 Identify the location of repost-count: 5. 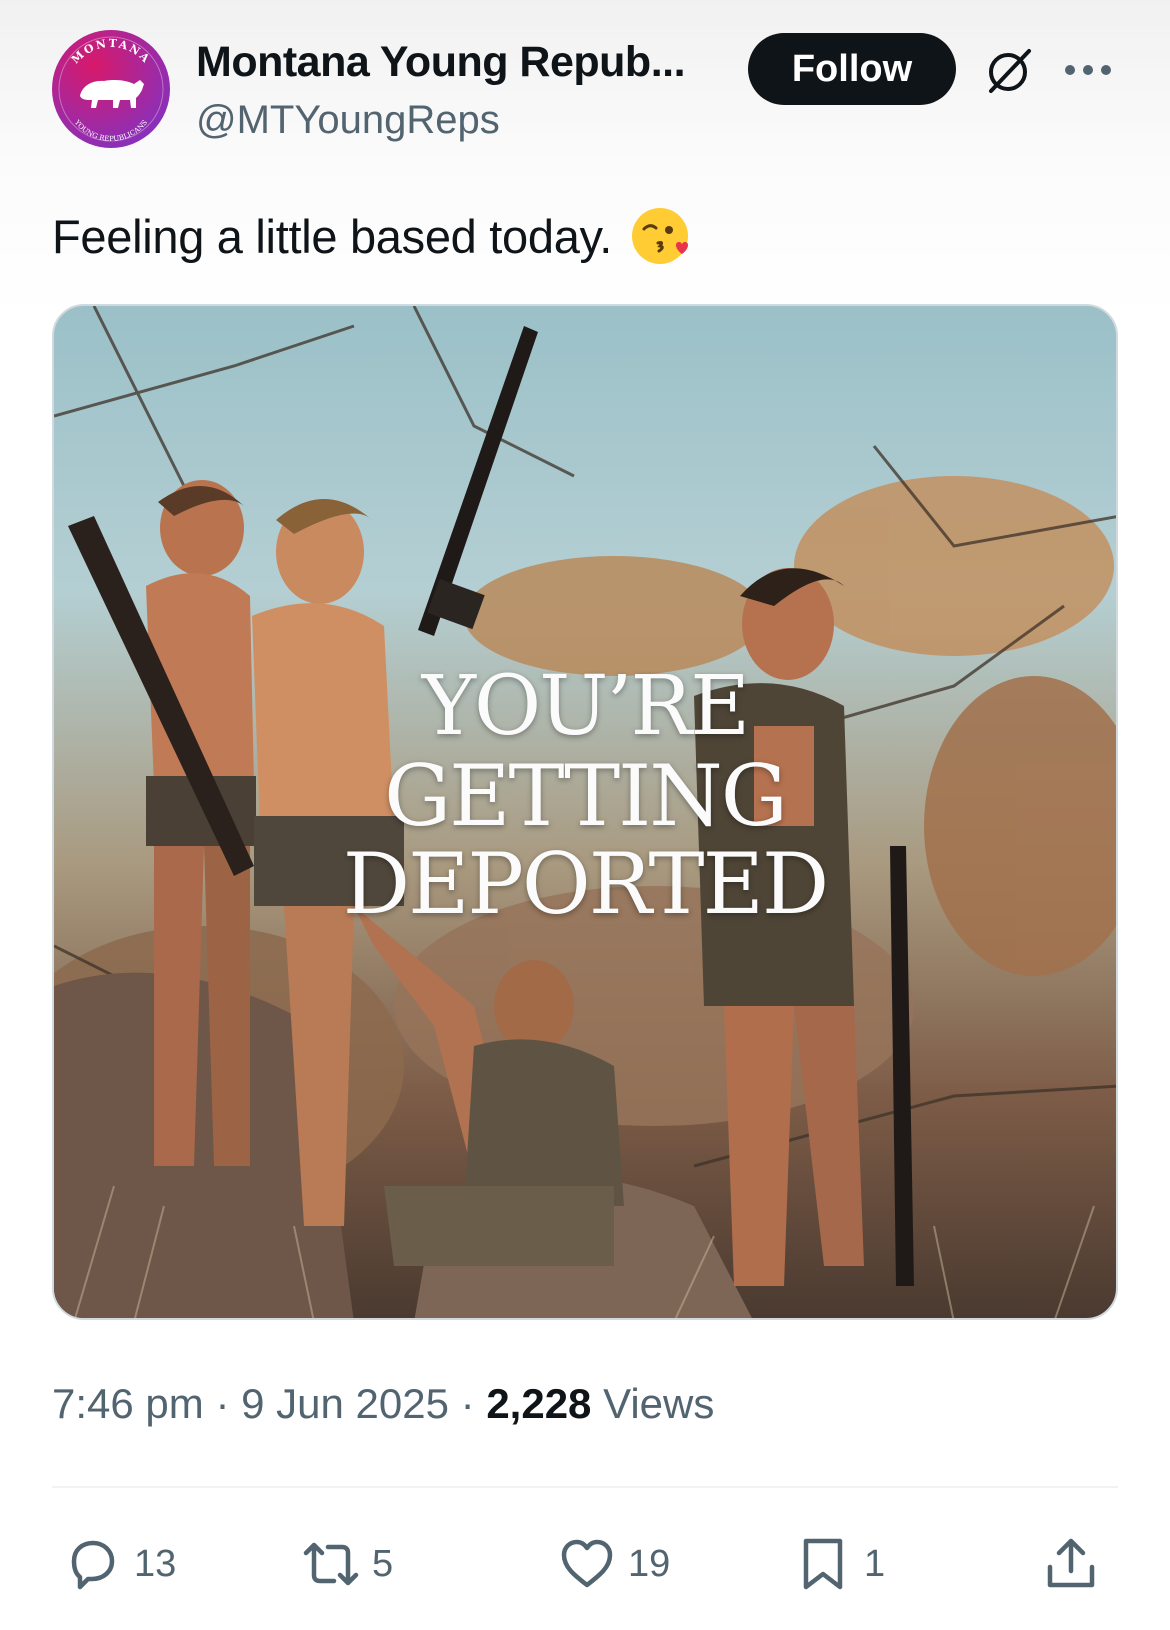
(383, 1563).